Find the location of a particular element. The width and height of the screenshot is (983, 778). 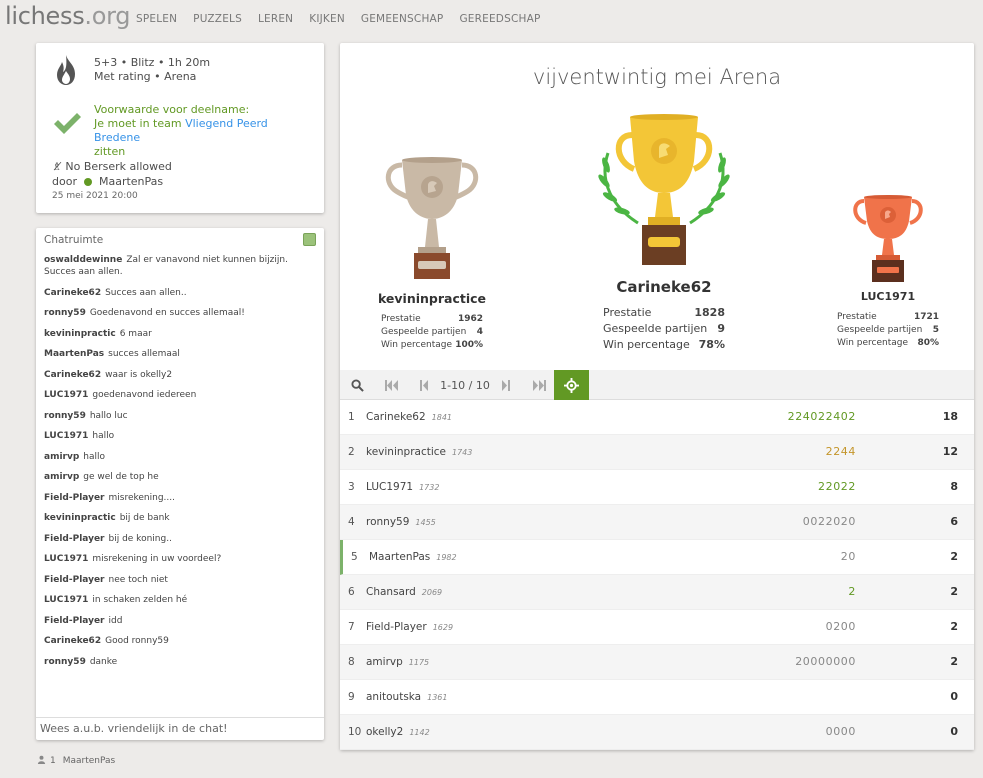

score-sheet: 2244 is located at coordinates (840, 451).